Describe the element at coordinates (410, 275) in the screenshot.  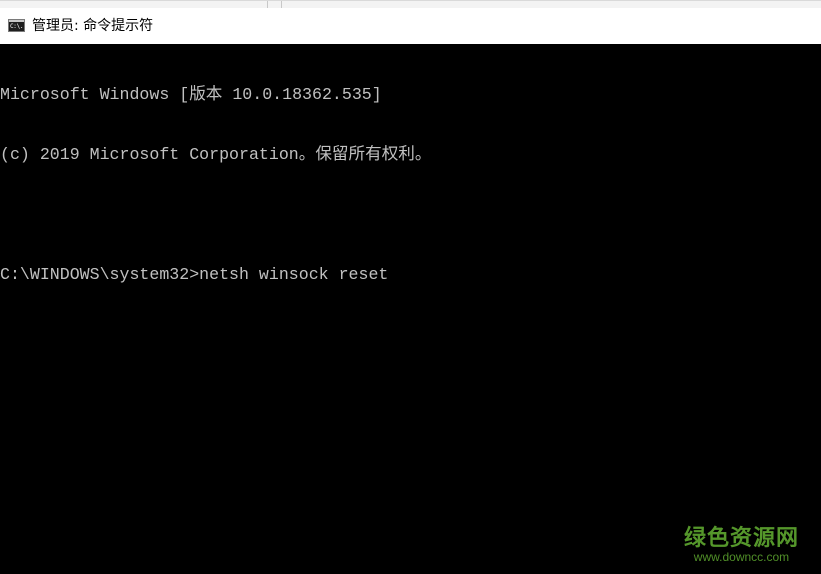
I see `command-line: C:\WINDOWS\system32>netsh winsock reset` at that location.